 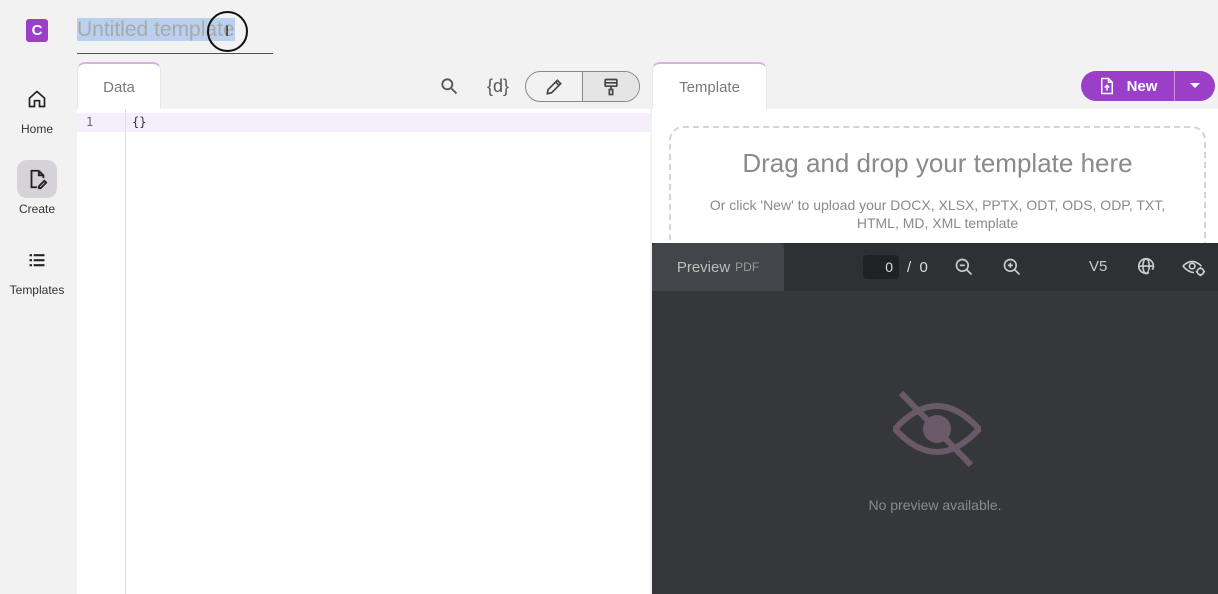 I want to click on search-icon, so click(x=449, y=86).